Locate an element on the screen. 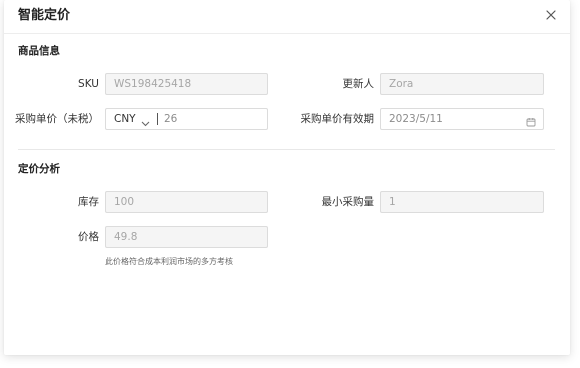 The width and height of the screenshot is (580, 368). updater-value: Zora is located at coordinates (401, 84).